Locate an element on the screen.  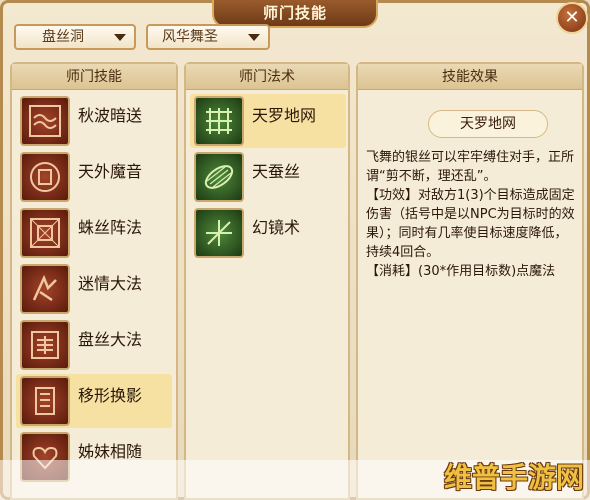
effect-title: 天罗地网 is located at coordinates (488, 124).